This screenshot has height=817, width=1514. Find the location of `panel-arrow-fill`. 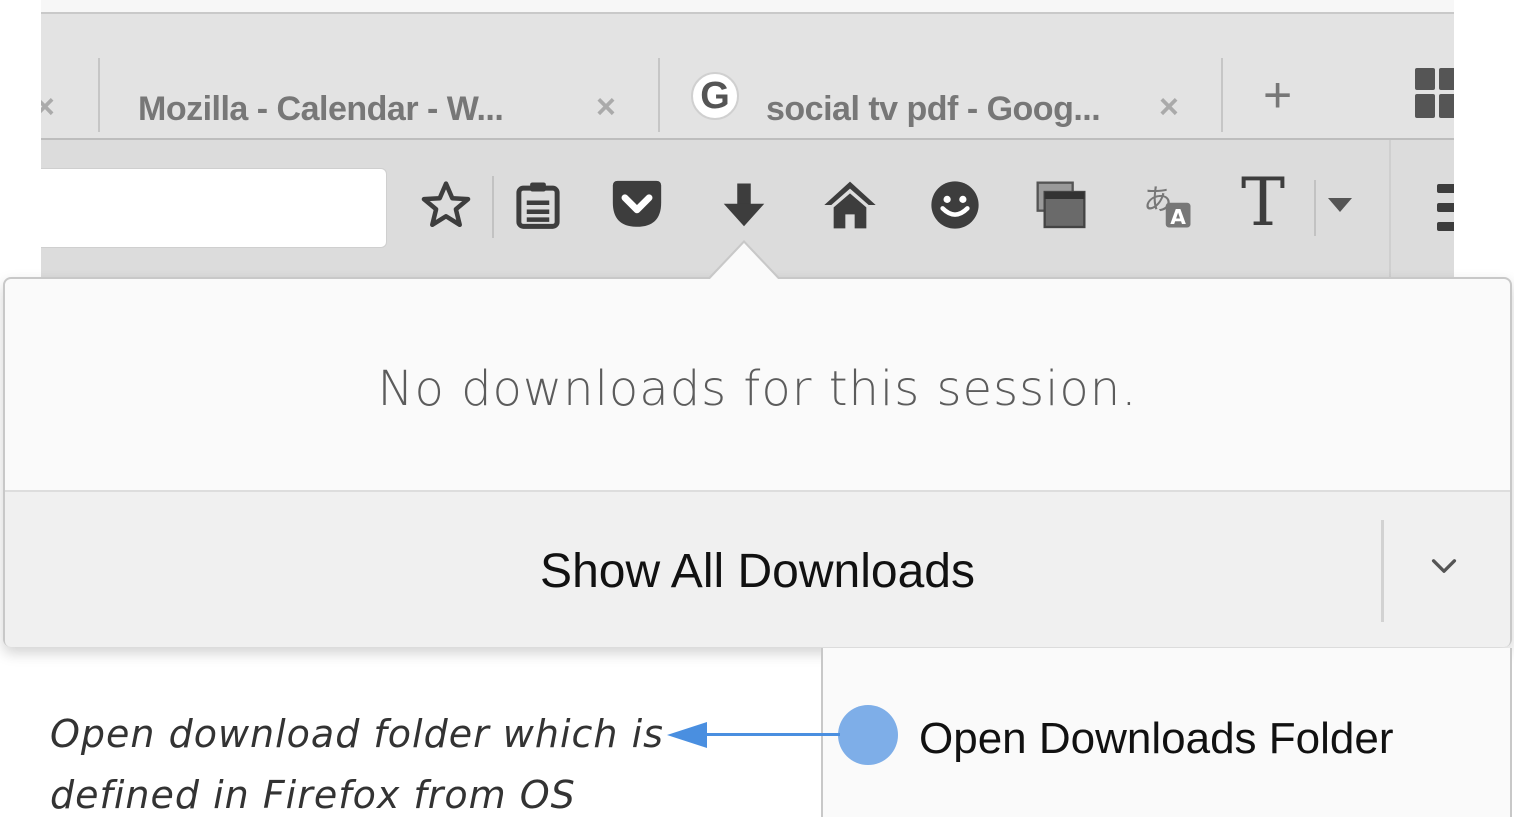

panel-arrow-fill is located at coordinates (744, 261).